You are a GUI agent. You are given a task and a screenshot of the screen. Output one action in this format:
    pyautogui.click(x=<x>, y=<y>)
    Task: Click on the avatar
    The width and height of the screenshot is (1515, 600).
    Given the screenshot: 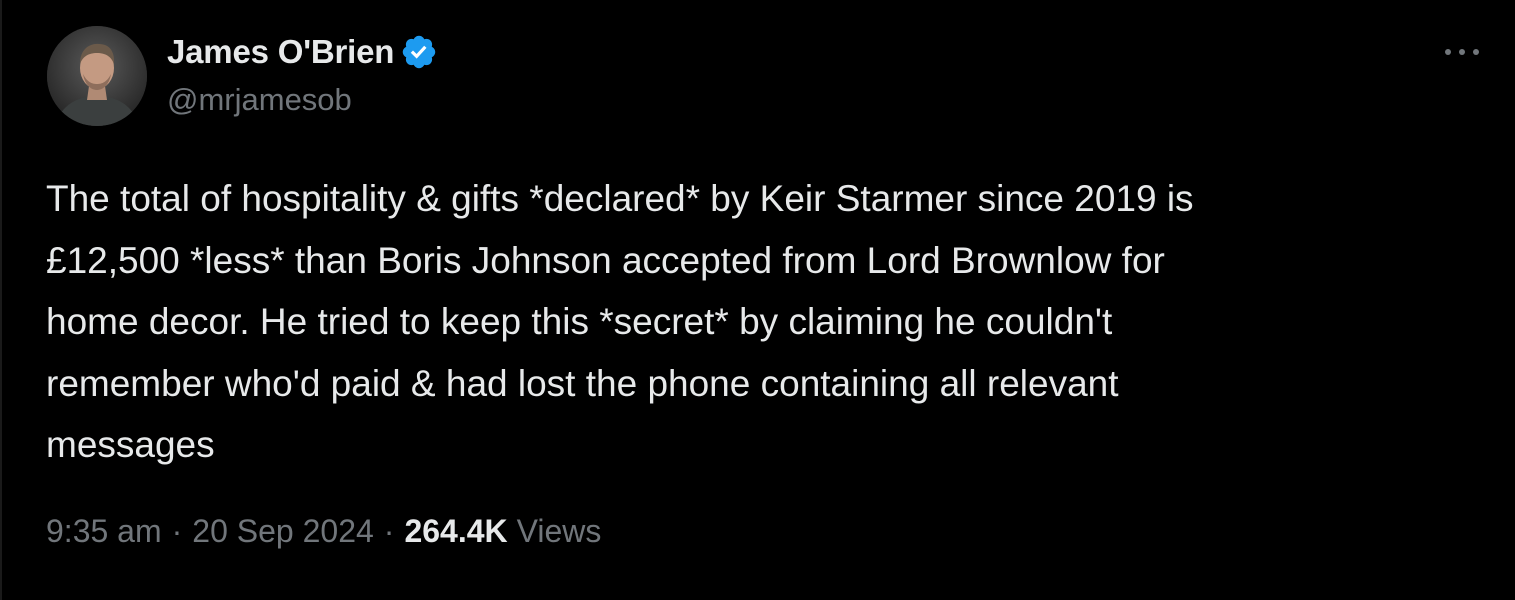 What is the action you would take?
    pyautogui.click(x=97, y=76)
    